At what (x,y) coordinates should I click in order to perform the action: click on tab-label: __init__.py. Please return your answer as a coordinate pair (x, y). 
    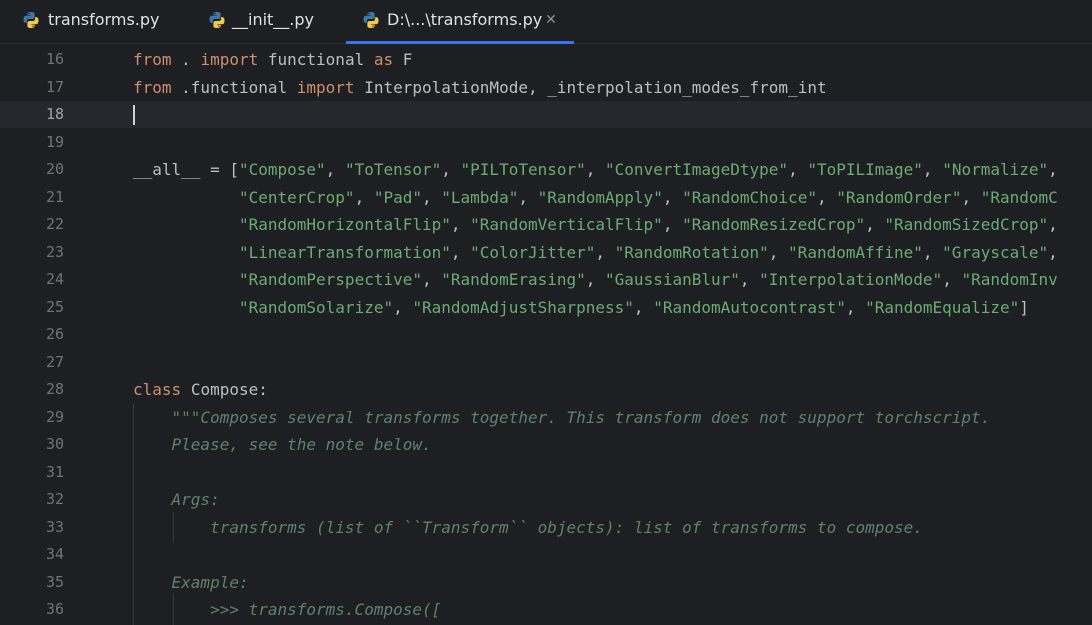
    Looking at the image, I should click on (273, 19).